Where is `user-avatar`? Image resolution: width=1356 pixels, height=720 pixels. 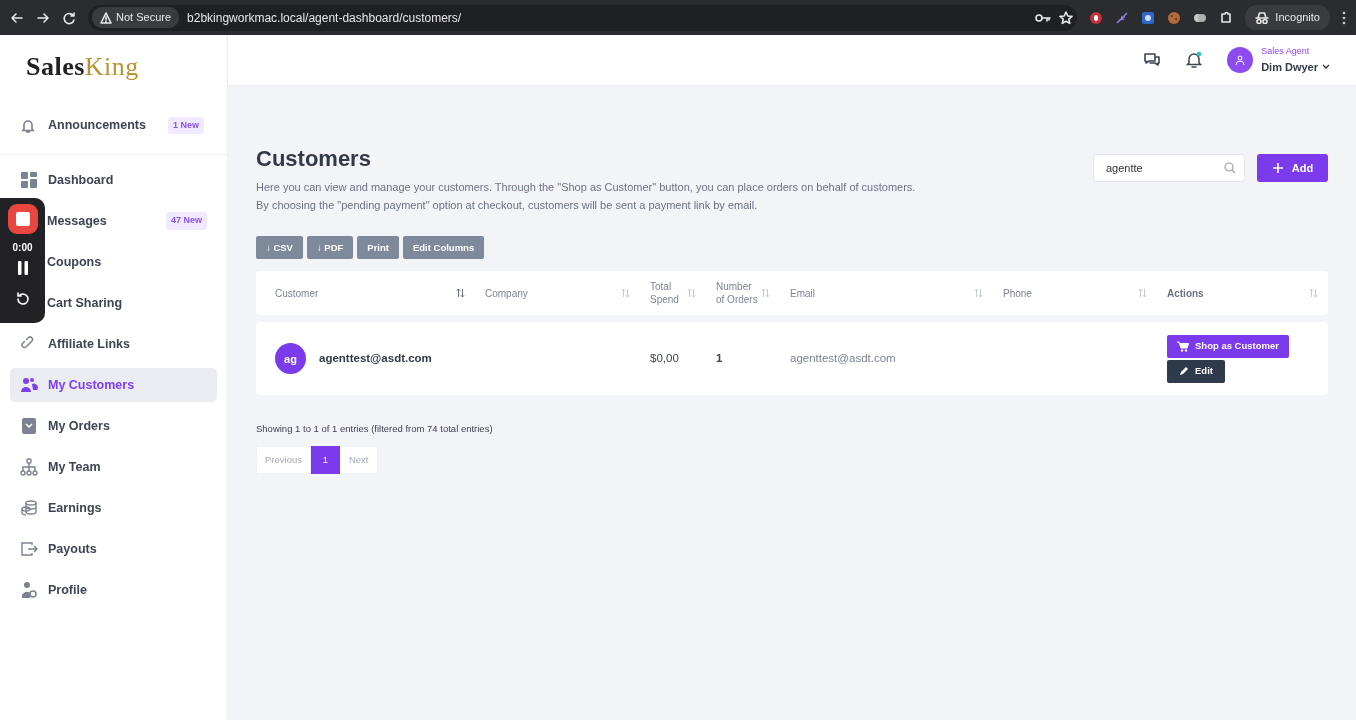
user-avatar is located at coordinates (1240, 60).